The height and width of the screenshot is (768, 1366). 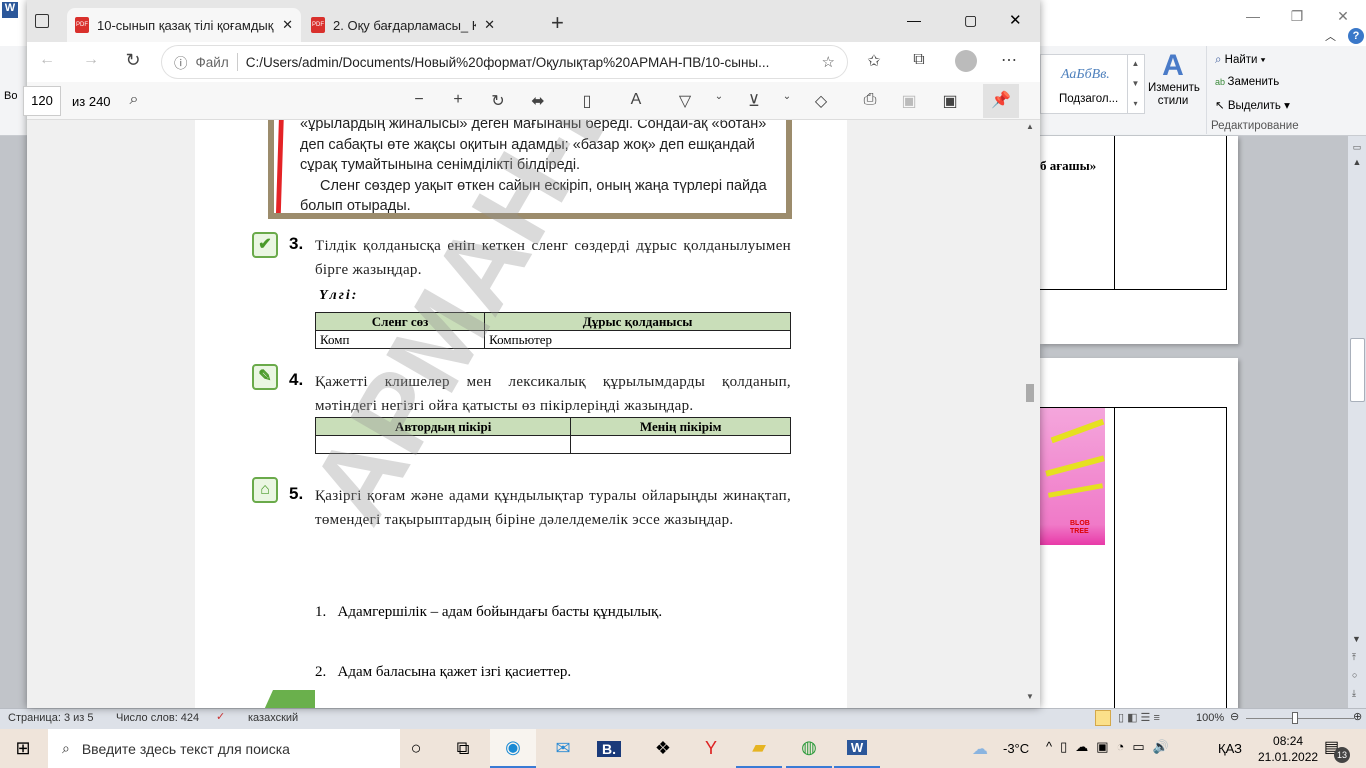 What do you see at coordinates (563, 748) in the screenshot?
I see `mail-icon: ✉` at bounding box center [563, 748].